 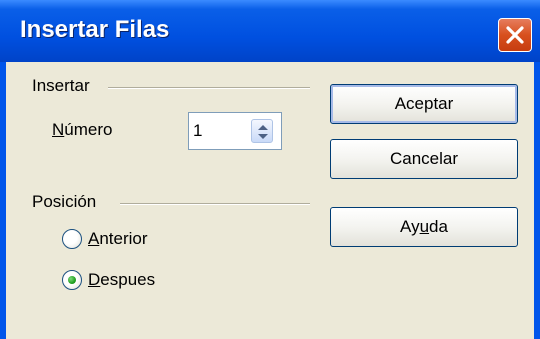 I want to click on close-icon, so click(x=515, y=35).